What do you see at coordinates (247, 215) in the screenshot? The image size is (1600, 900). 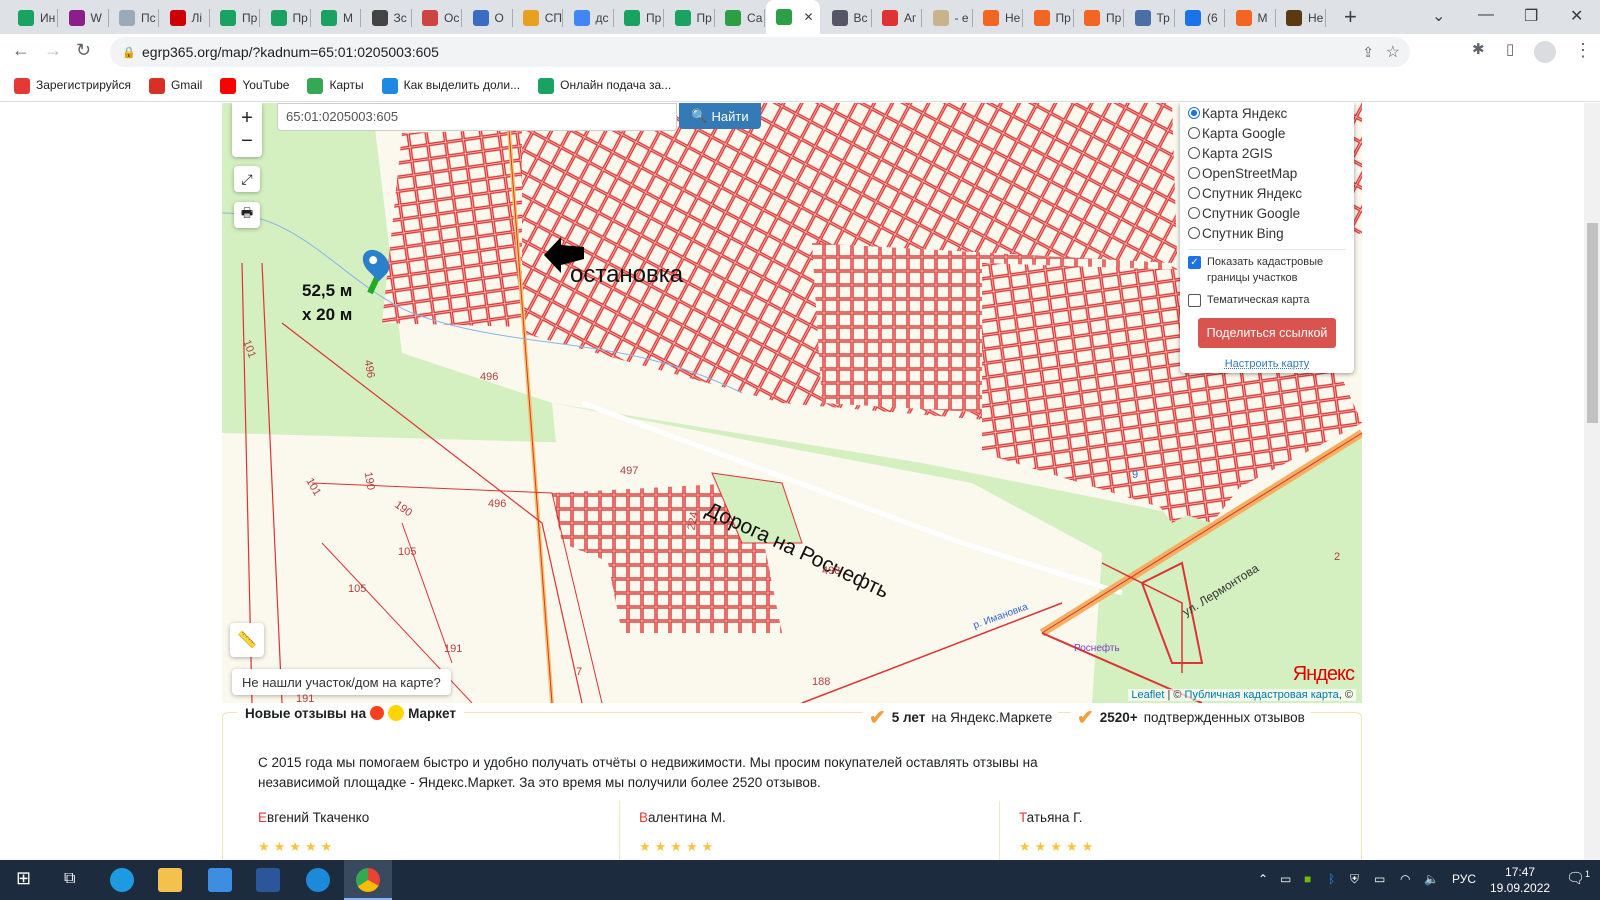 I see `print-icon: 🖶` at bounding box center [247, 215].